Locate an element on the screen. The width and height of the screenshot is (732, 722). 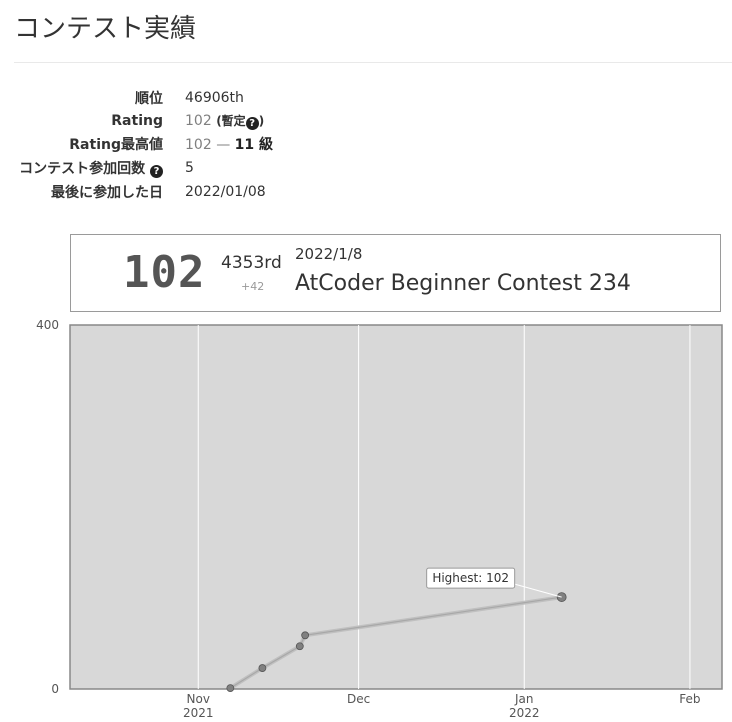
highest-label-text: Highest: 102 is located at coordinates (470, 578).